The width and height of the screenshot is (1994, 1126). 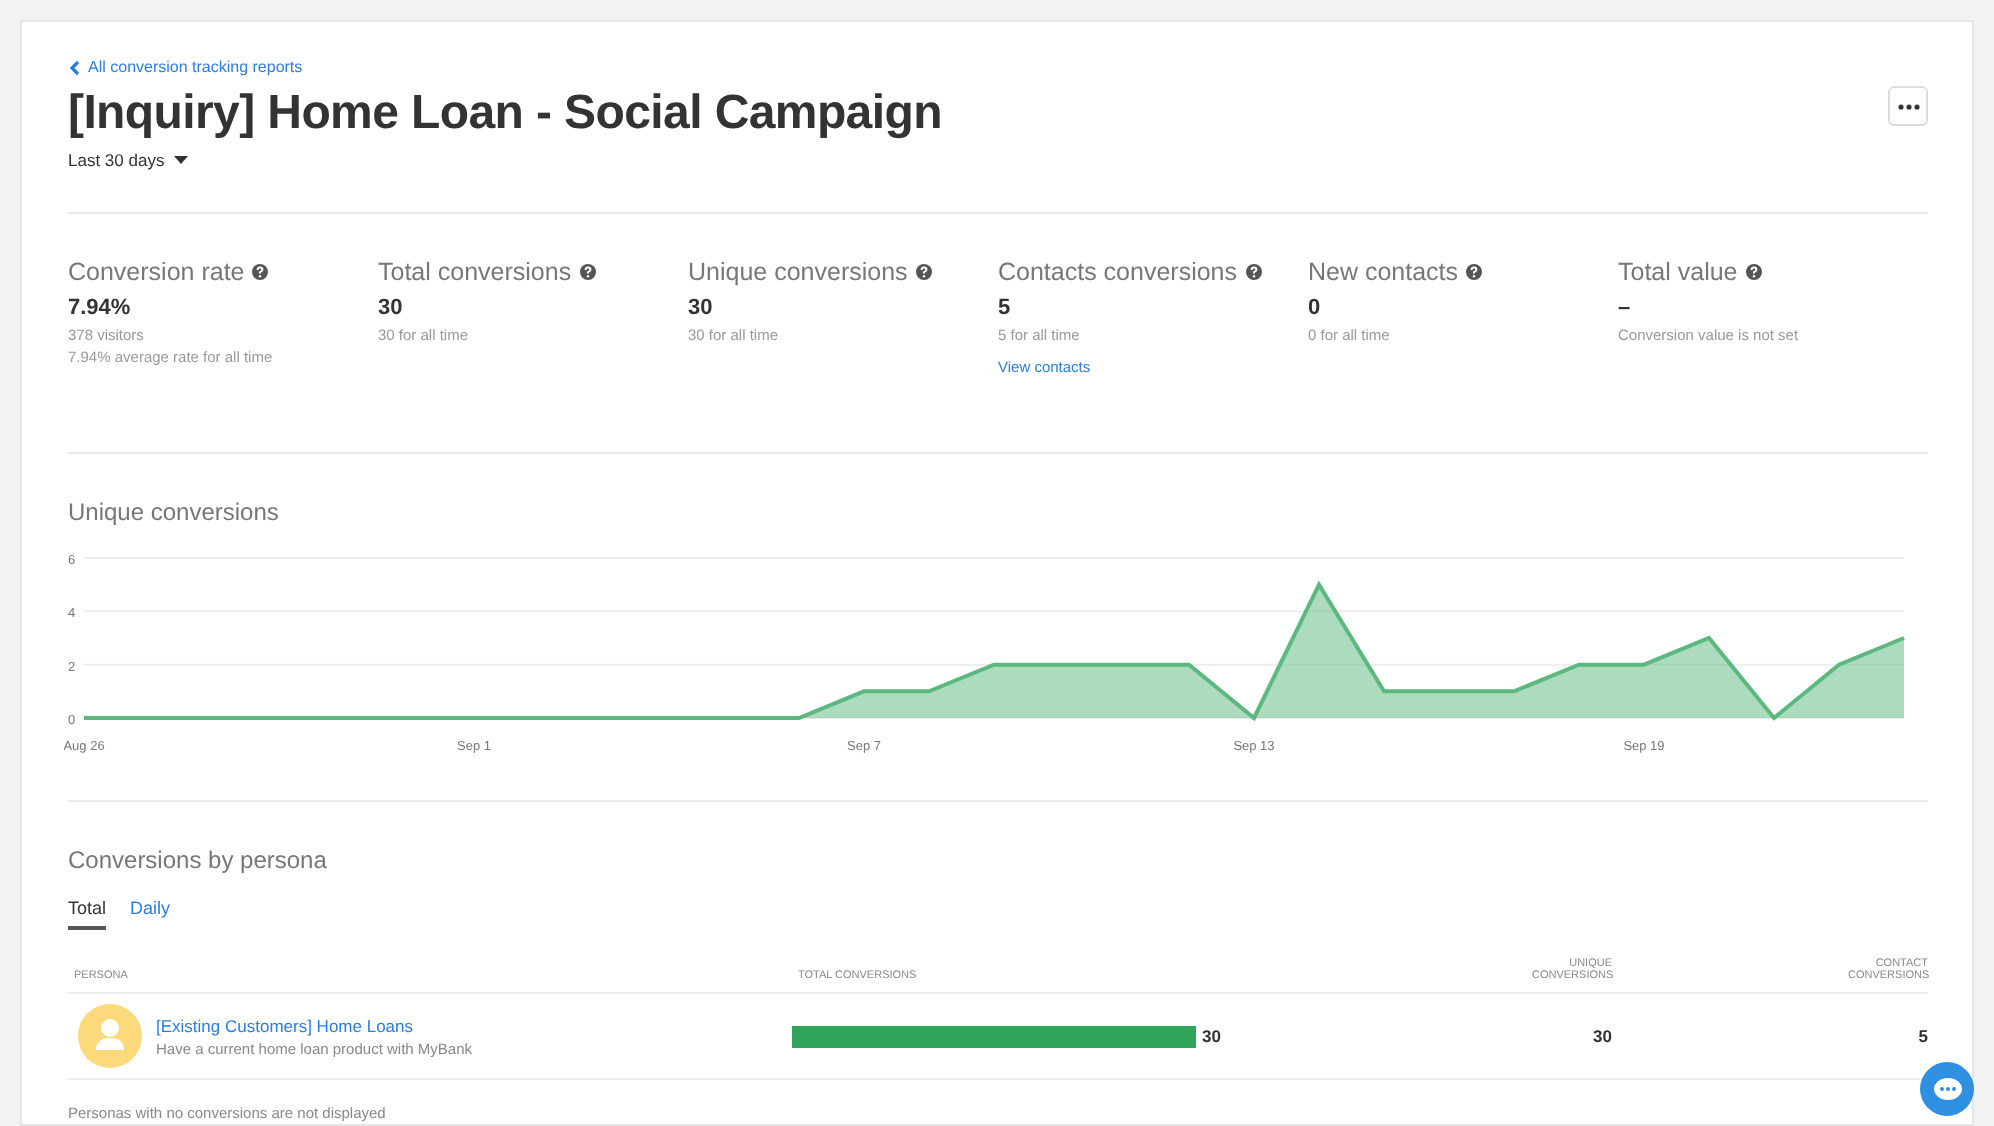 What do you see at coordinates (1383, 272) in the screenshot?
I see `metric-label: New contacts` at bounding box center [1383, 272].